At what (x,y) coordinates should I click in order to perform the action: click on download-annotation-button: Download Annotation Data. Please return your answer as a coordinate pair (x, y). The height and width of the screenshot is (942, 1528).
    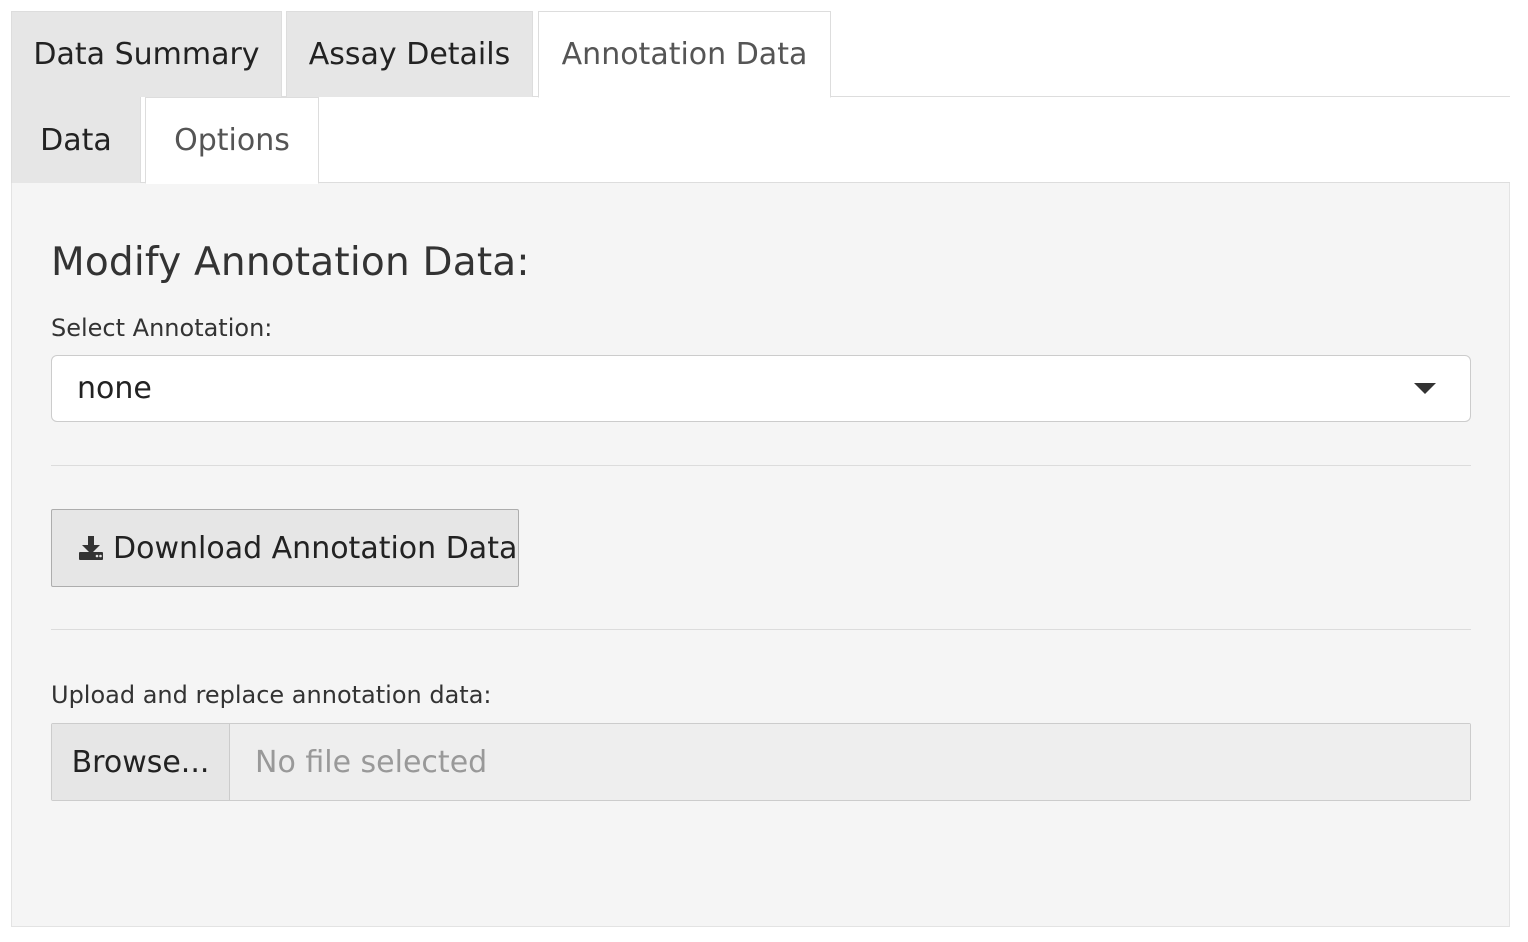
    Looking at the image, I should click on (285, 548).